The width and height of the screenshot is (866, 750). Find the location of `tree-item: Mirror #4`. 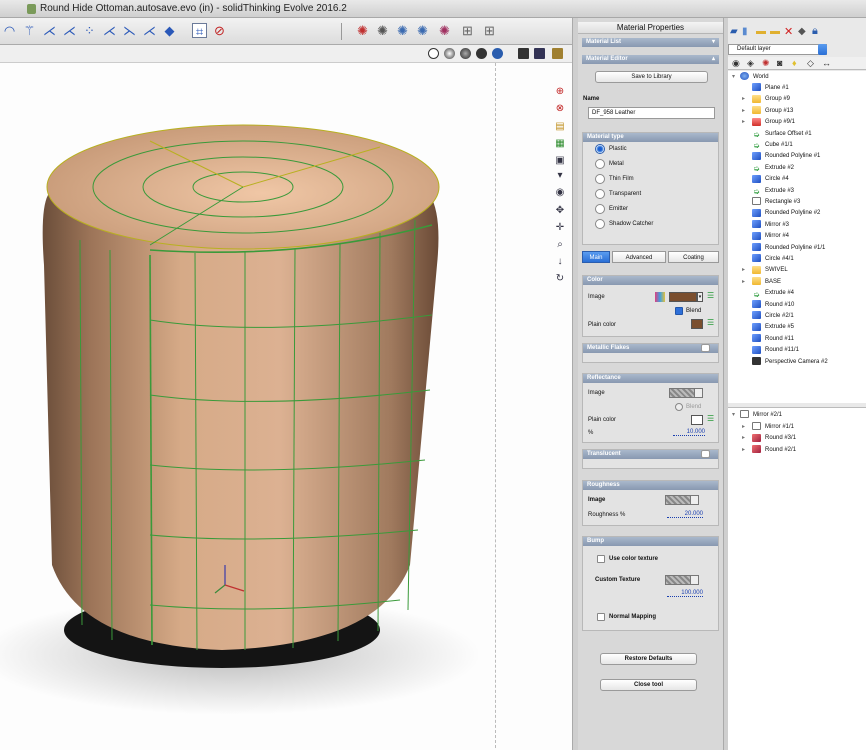

tree-item: Mirror #4 is located at coordinates (765, 236).